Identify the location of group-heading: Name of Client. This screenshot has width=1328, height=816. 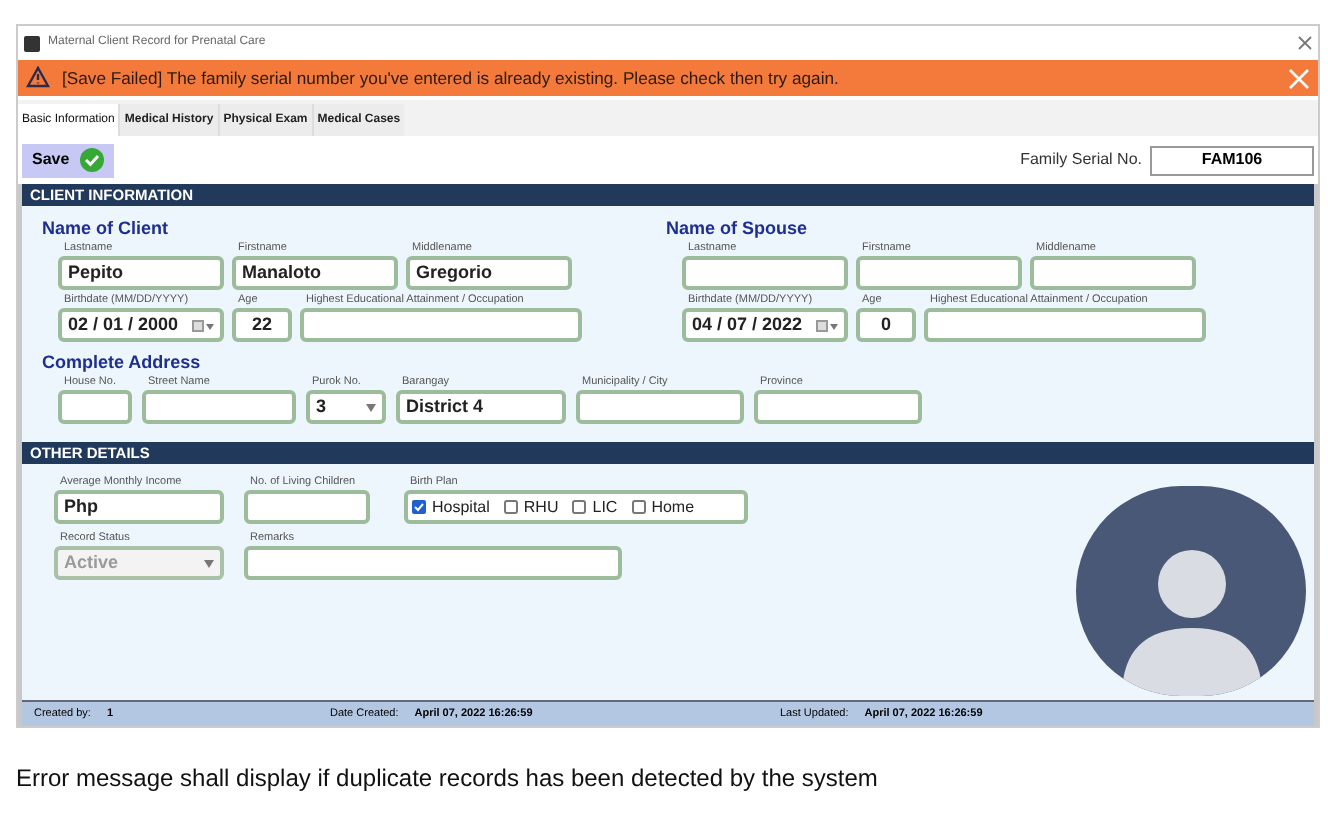
(106, 228).